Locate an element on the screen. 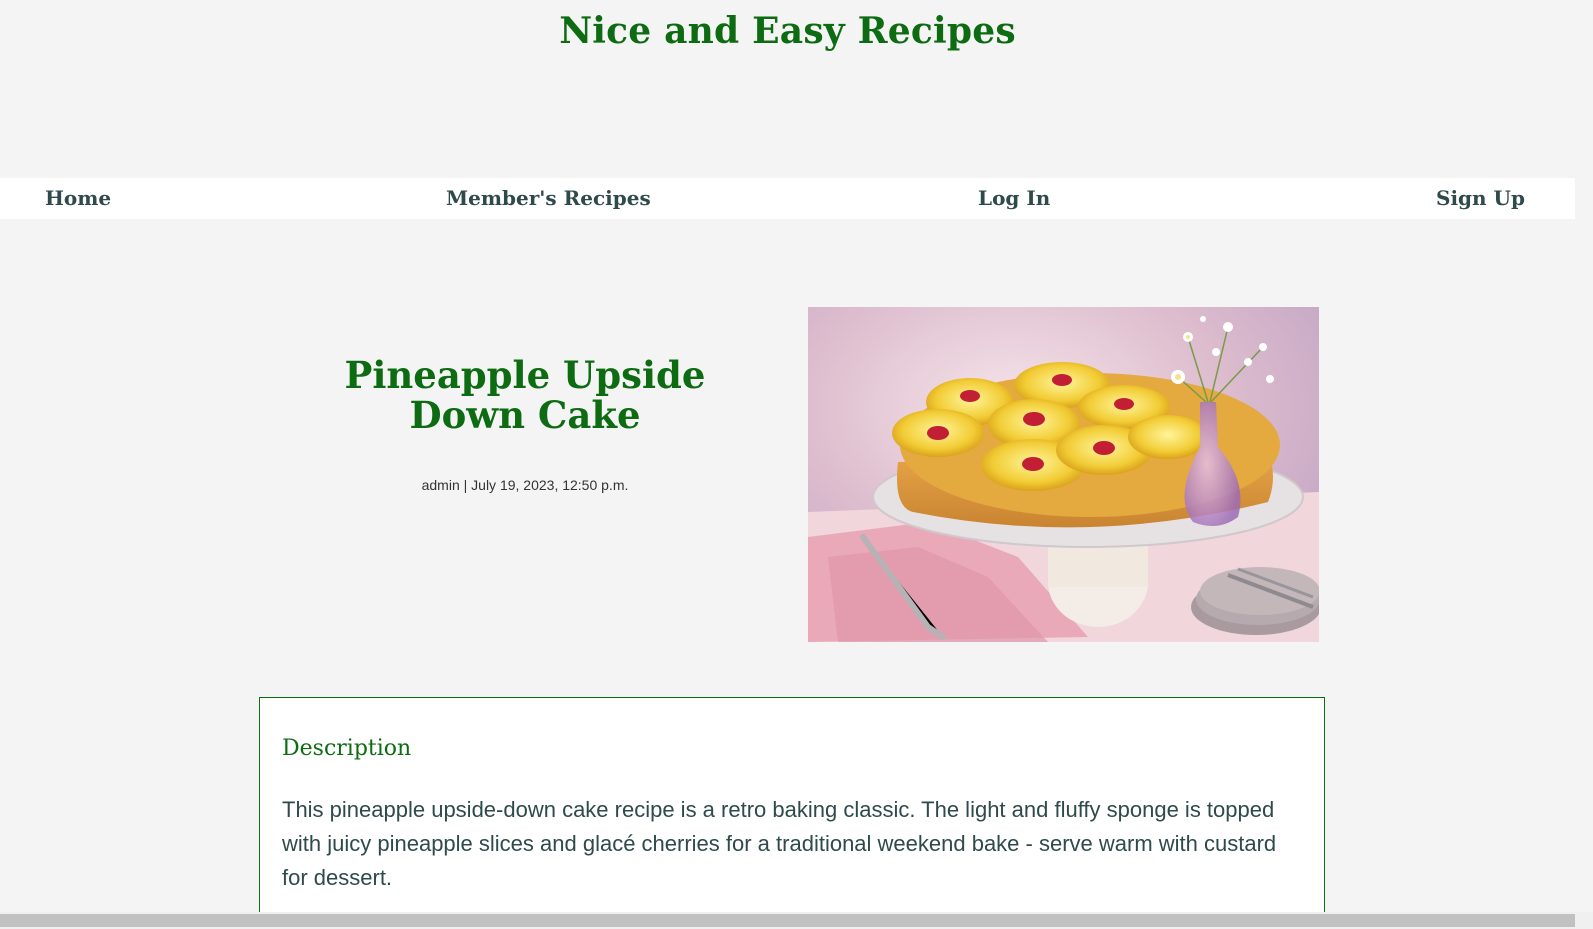 The width and height of the screenshot is (1593, 929). nav-login-link: Log In is located at coordinates (1014, 198).